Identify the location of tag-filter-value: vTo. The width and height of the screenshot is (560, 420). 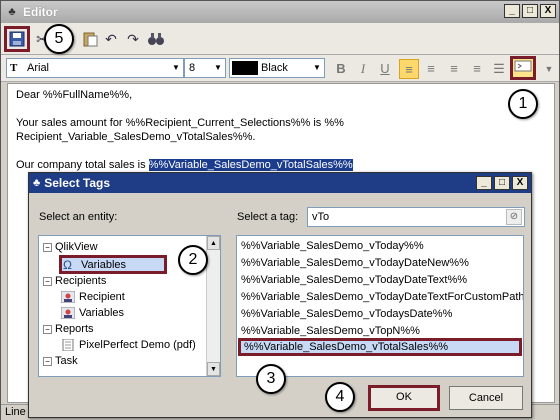
(321, 217).